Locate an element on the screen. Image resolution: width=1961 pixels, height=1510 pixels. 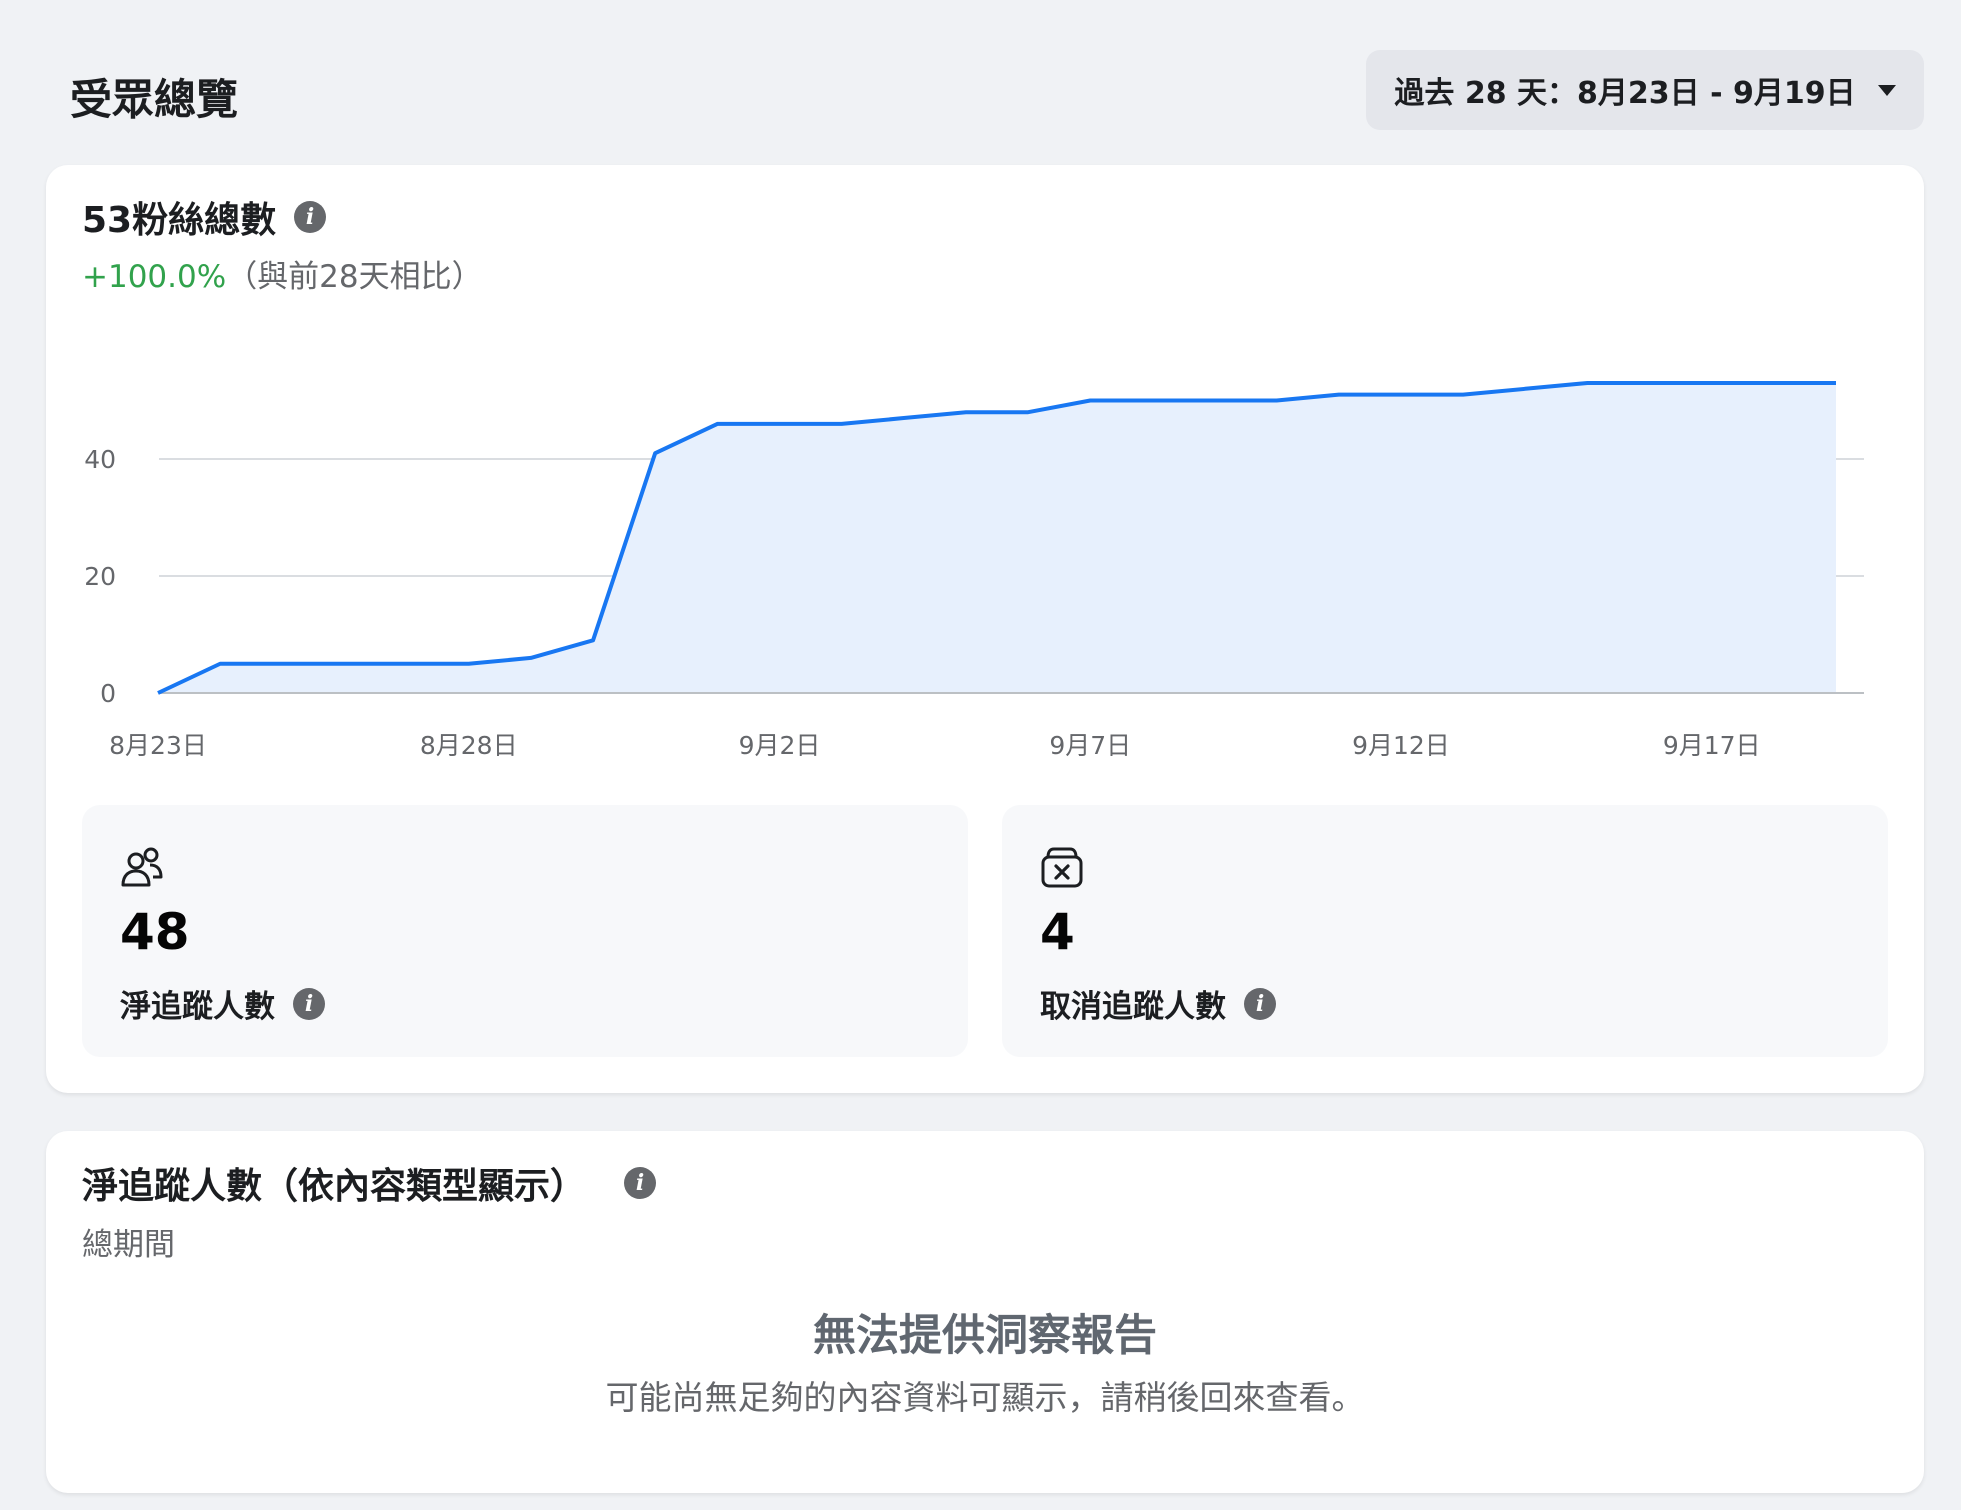
page-title: 受眾總覽 is located at coordinates (154, 99).